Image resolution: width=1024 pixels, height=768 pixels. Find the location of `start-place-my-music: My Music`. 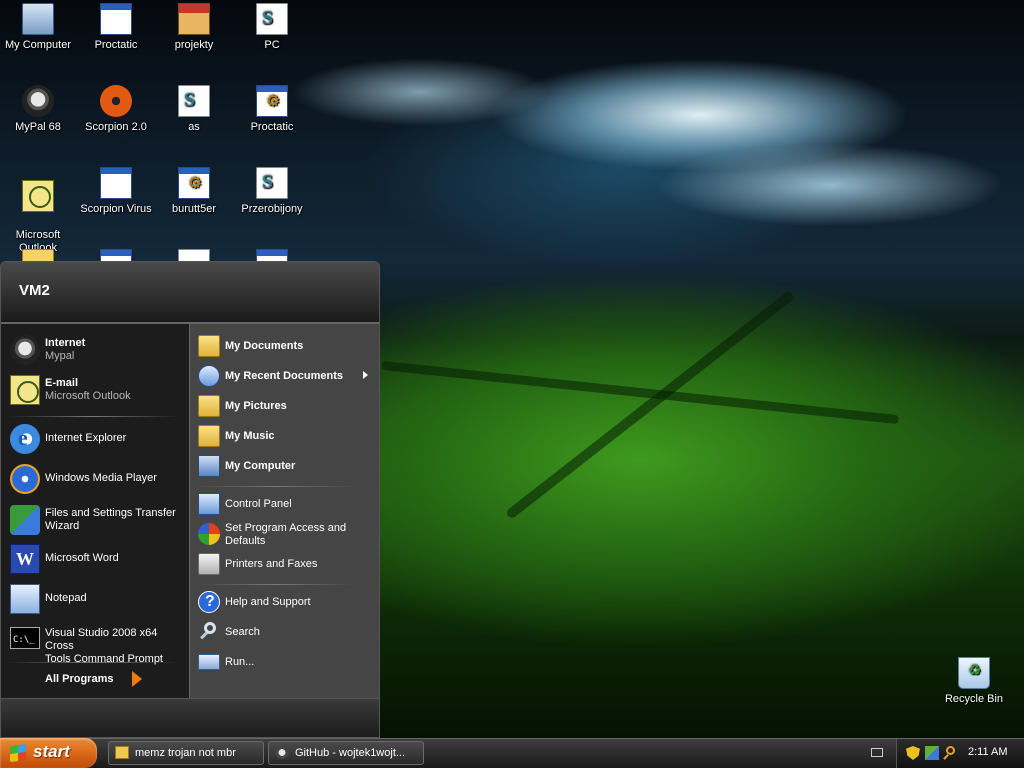

start-place-my-music: My Music is located at coordinates (287, 436).